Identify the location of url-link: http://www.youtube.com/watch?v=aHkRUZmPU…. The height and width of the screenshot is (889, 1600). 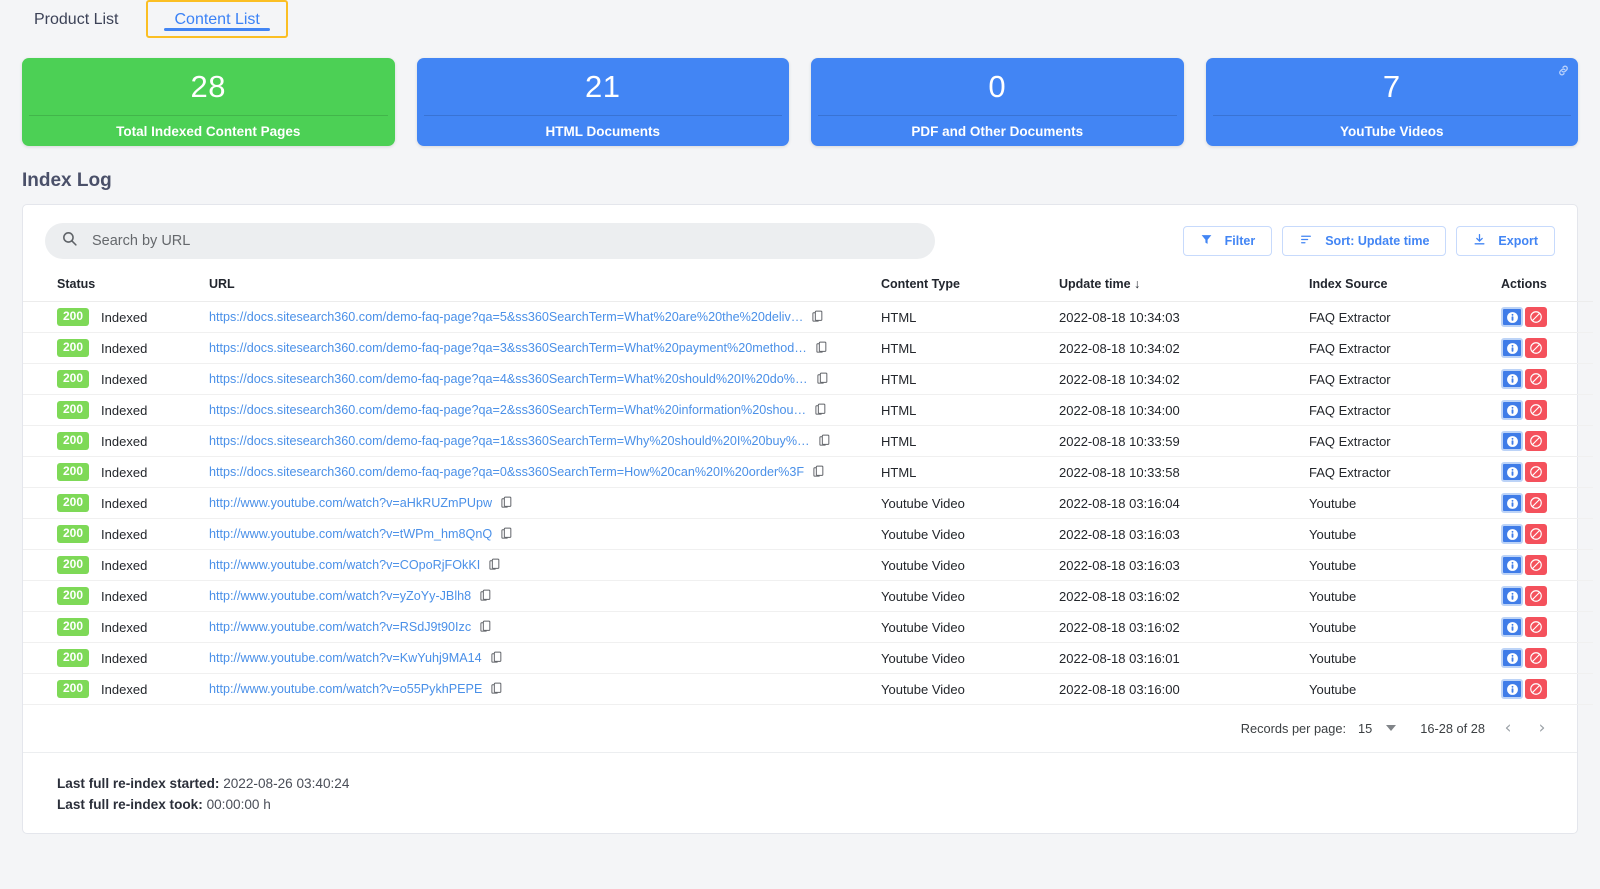
(350, 503).